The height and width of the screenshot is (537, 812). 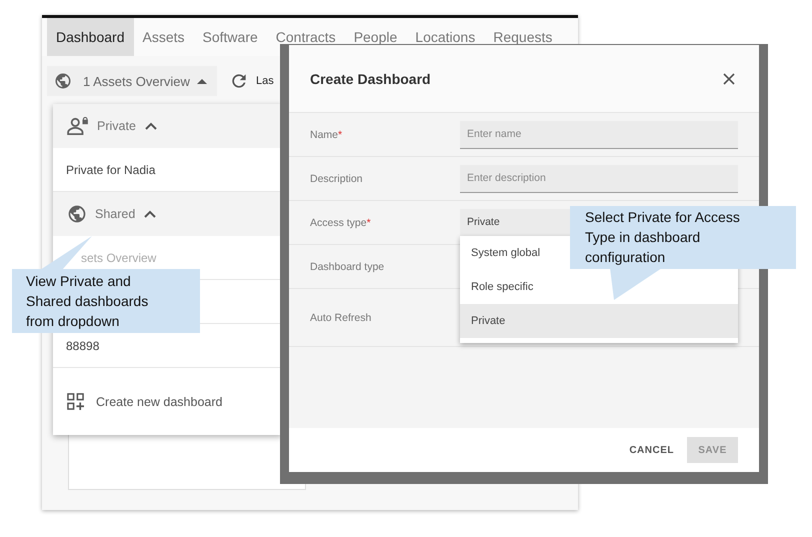 I want to click on dialog-title: Create Dashboard, so click(x=370, y=78).